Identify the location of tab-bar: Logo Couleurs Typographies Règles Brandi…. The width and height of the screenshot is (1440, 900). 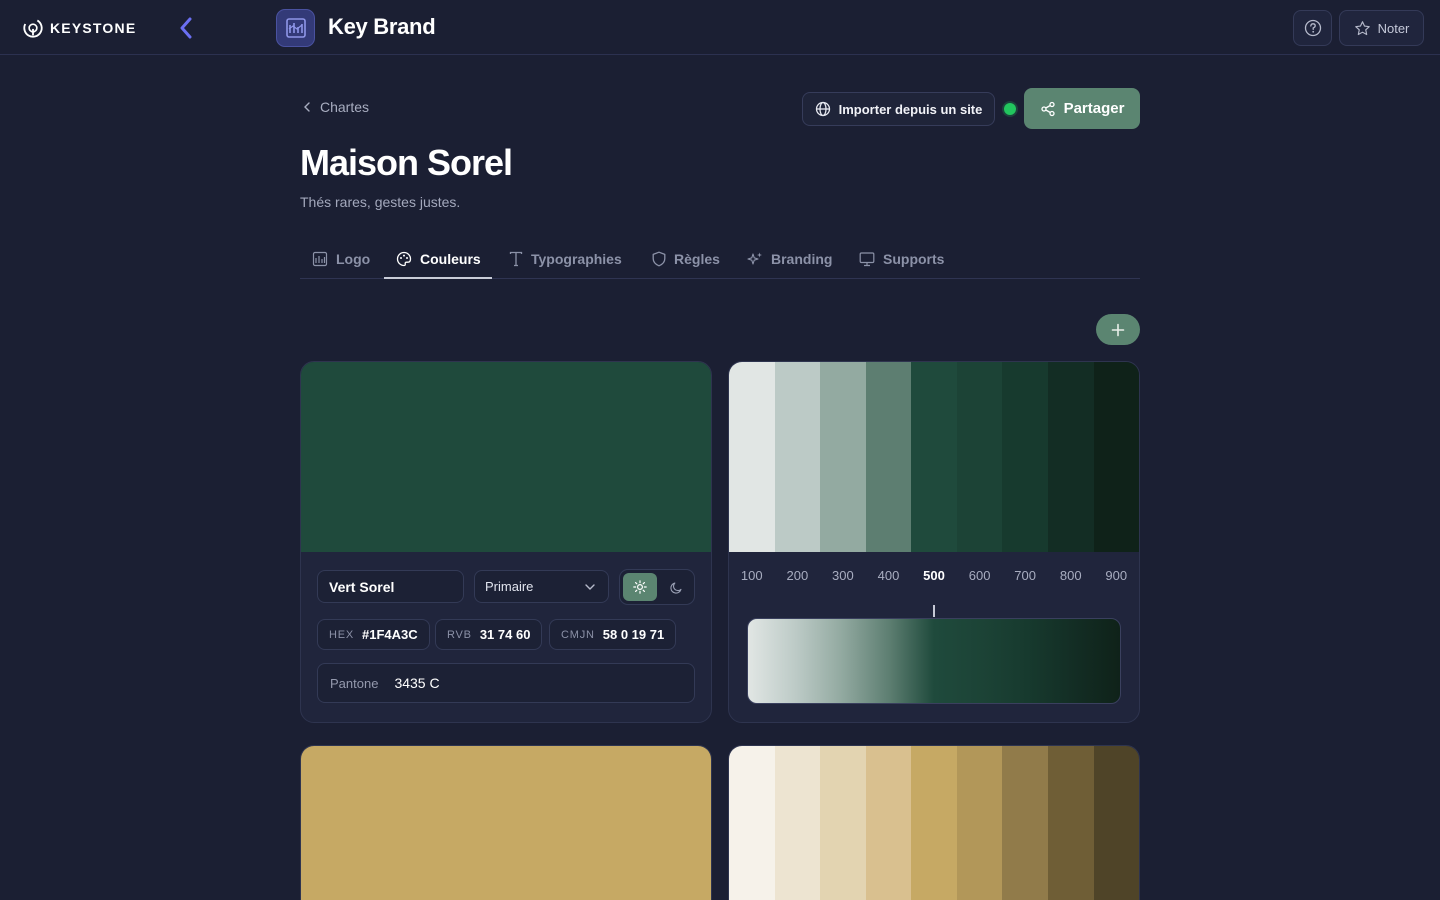
(720, 259).